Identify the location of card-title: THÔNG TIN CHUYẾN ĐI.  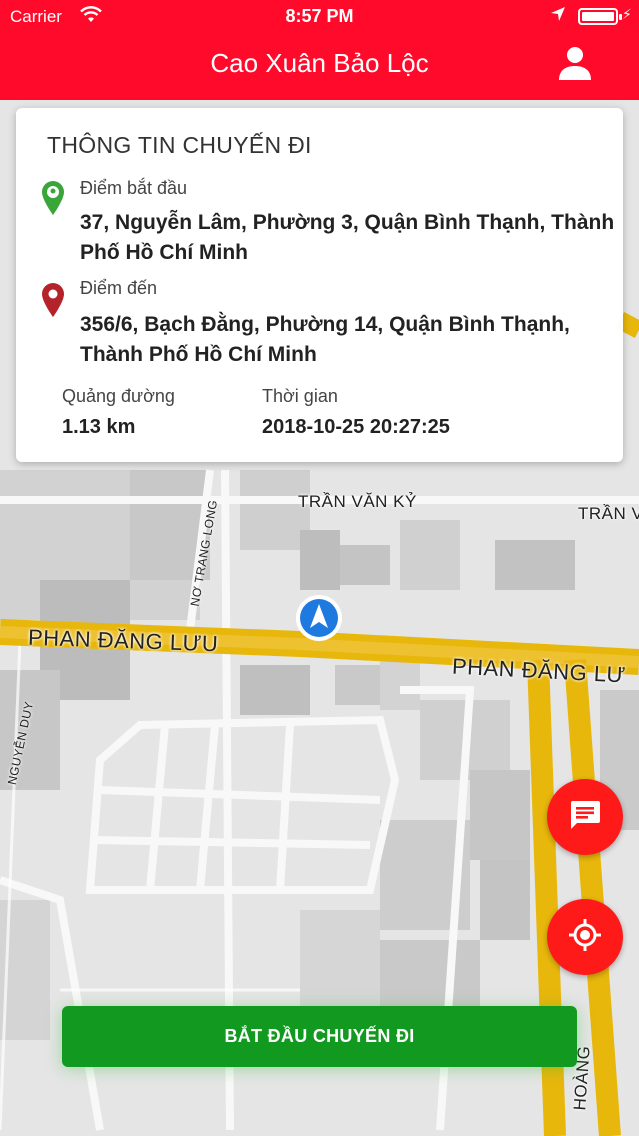
(179, 145).